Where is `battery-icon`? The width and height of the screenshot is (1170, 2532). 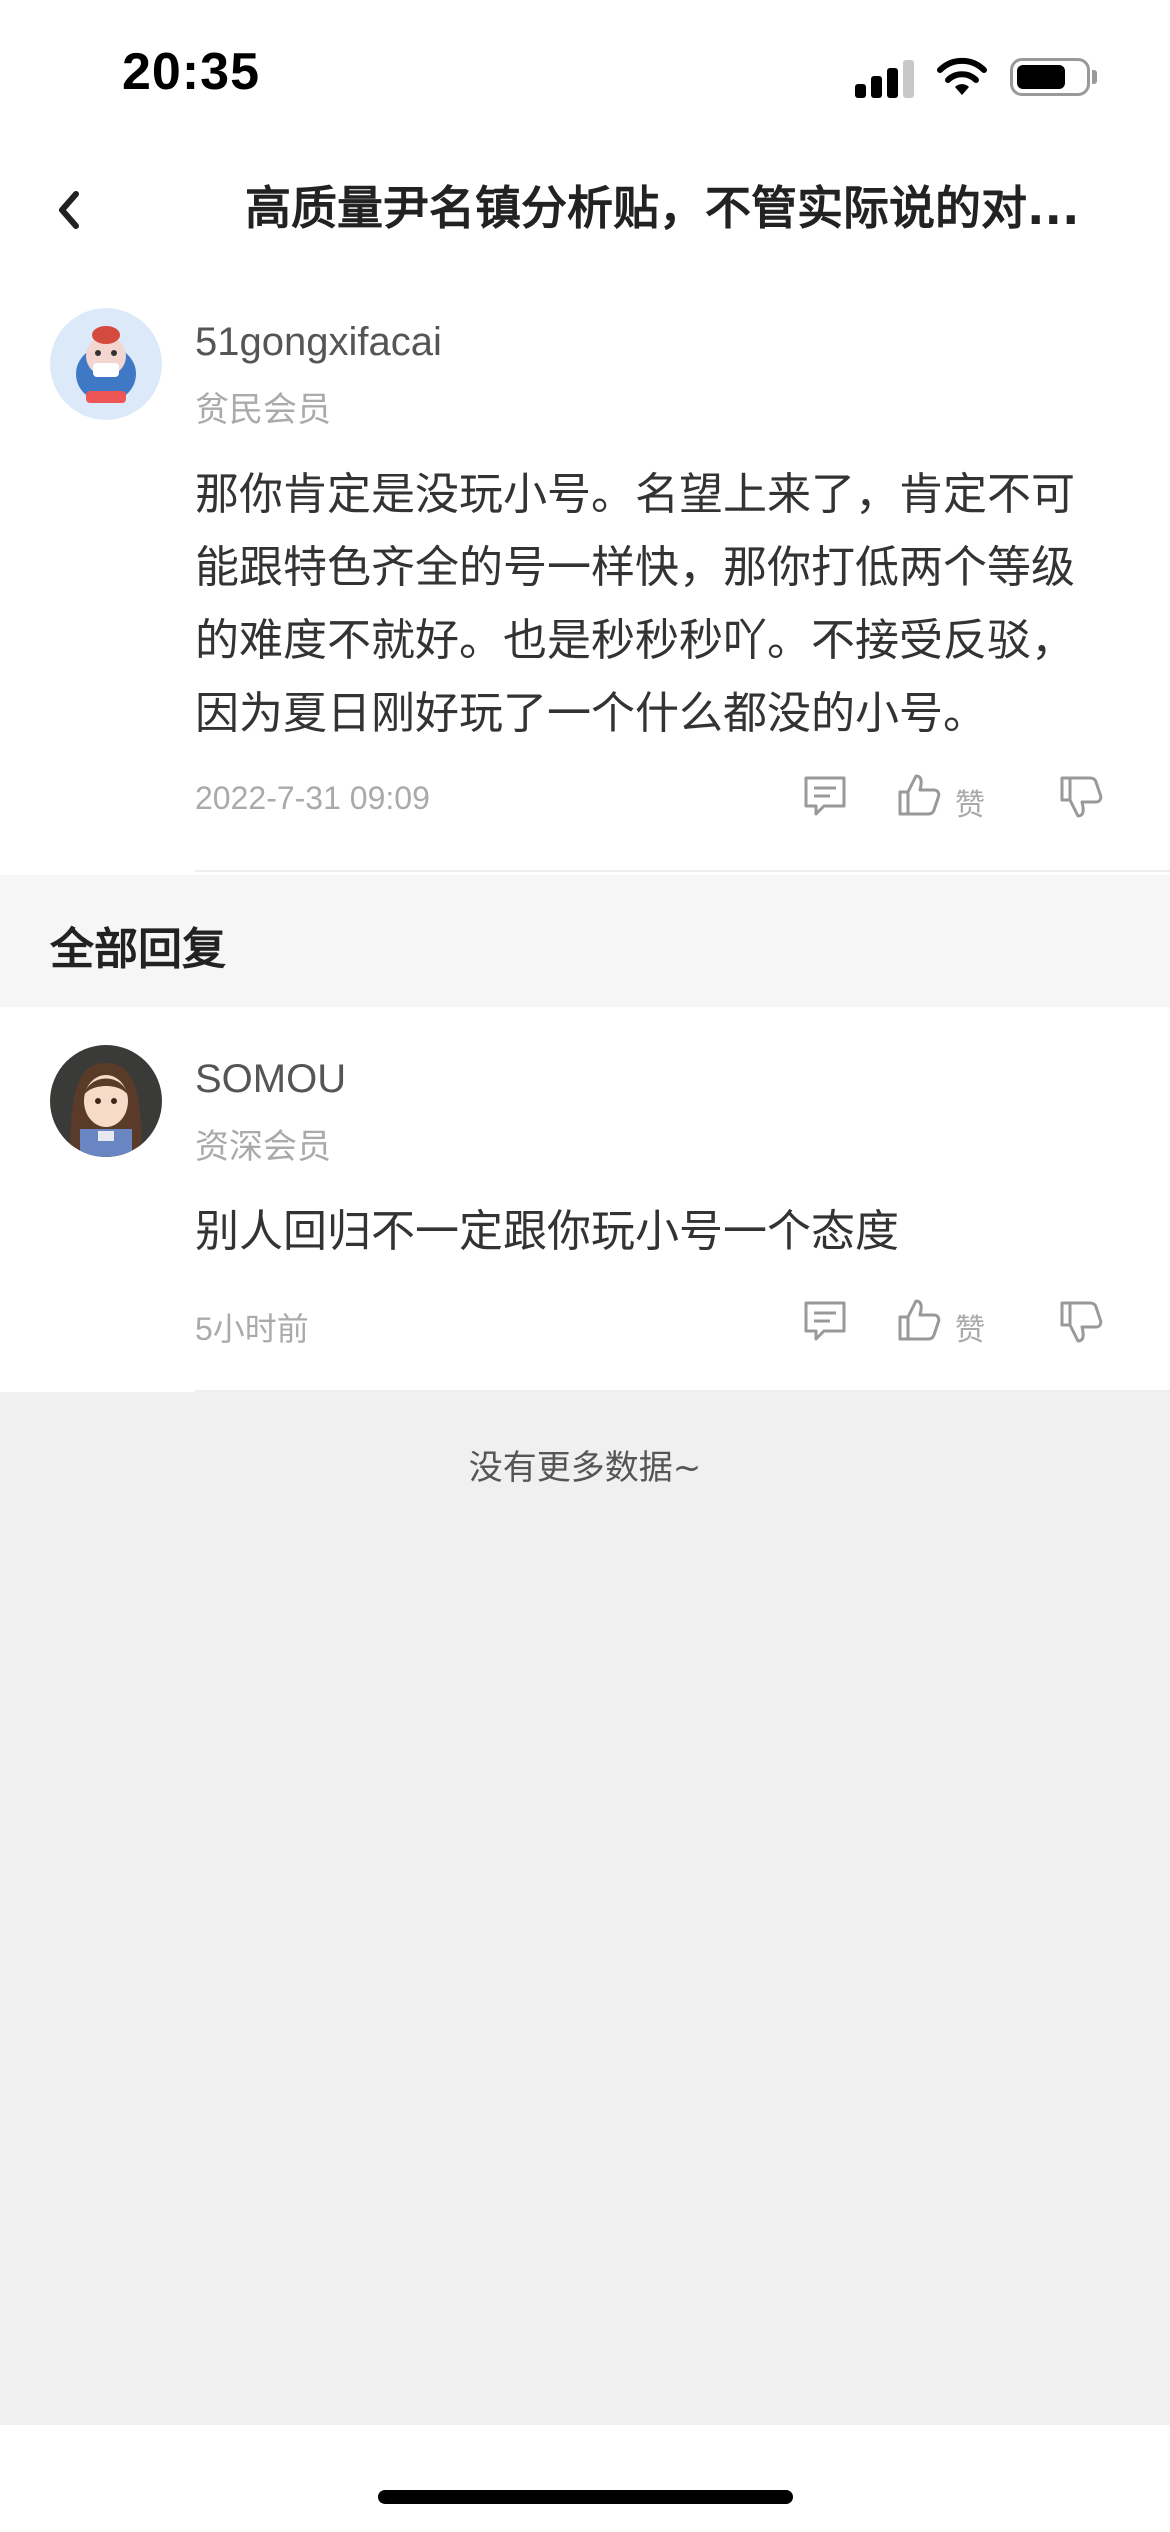
battery-icon is located at coordinates (1050, 77).